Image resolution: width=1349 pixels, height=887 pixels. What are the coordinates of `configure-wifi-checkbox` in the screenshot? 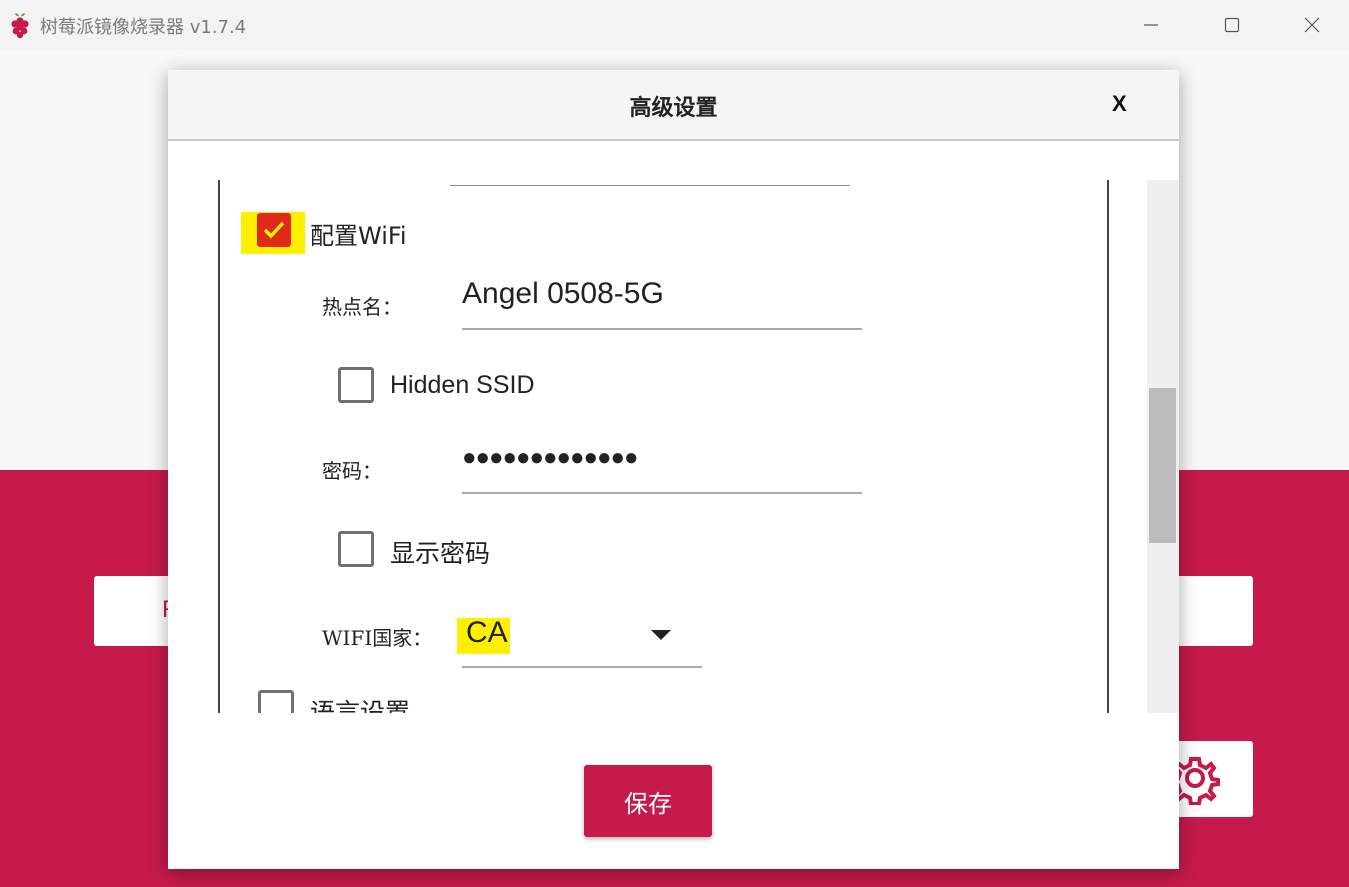 It's located at (274, 230).